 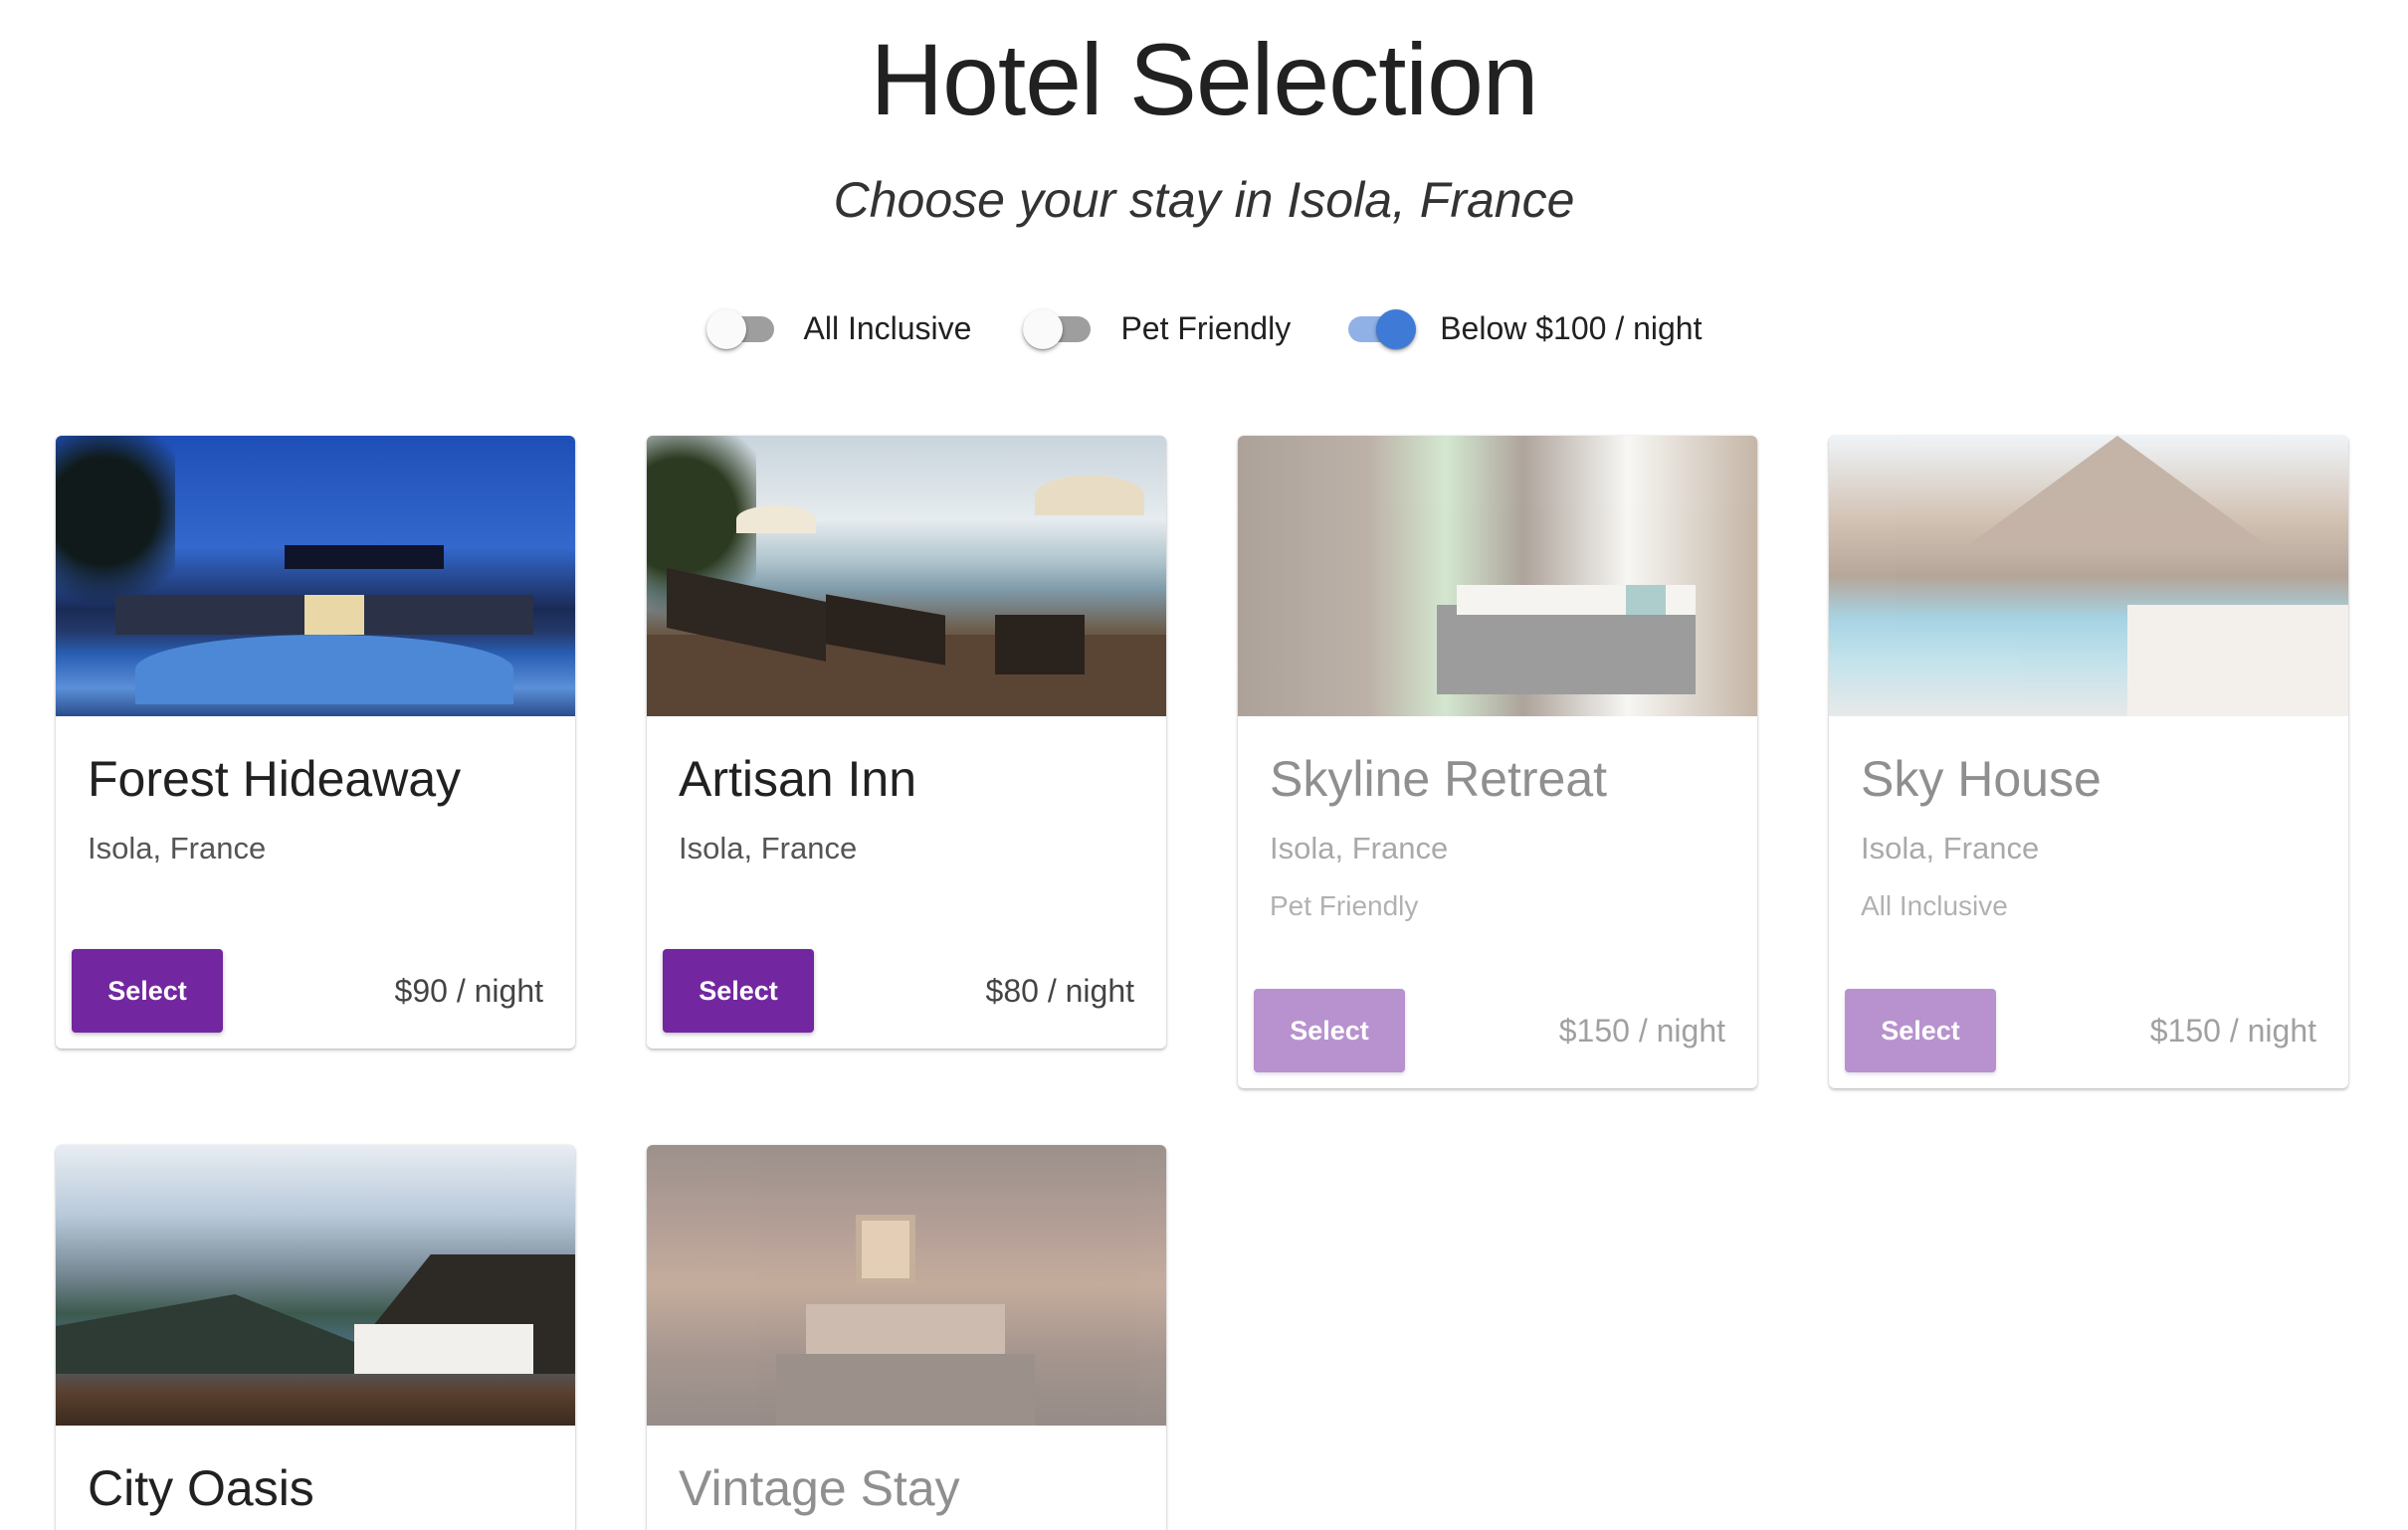 I want to click on pet-friendly-toggle, so click(x=1060, y=328).